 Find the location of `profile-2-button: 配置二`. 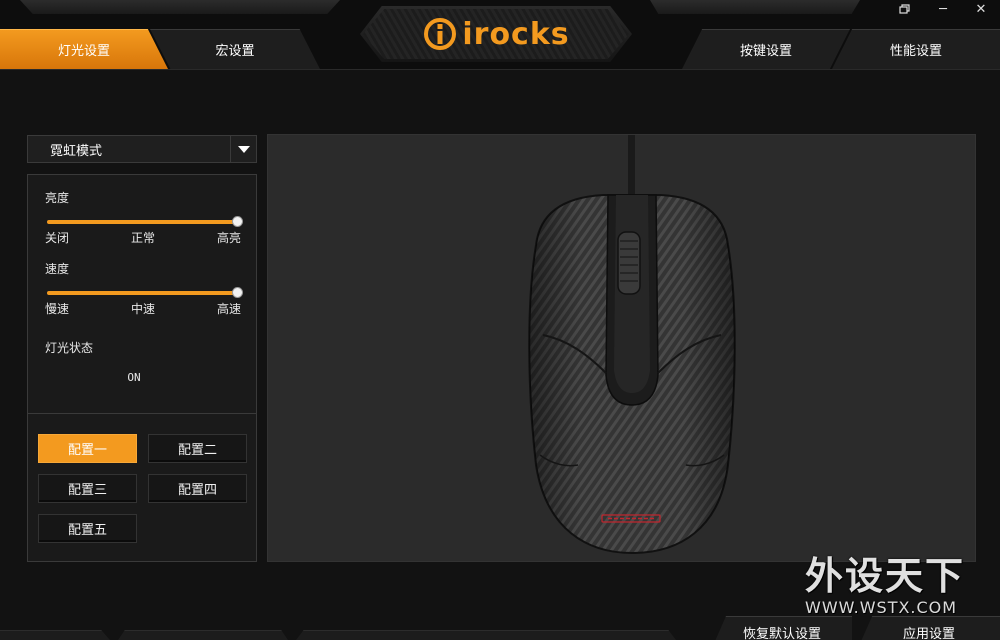

profile-2-button: 配置二 is located at coordinates (197, 448).